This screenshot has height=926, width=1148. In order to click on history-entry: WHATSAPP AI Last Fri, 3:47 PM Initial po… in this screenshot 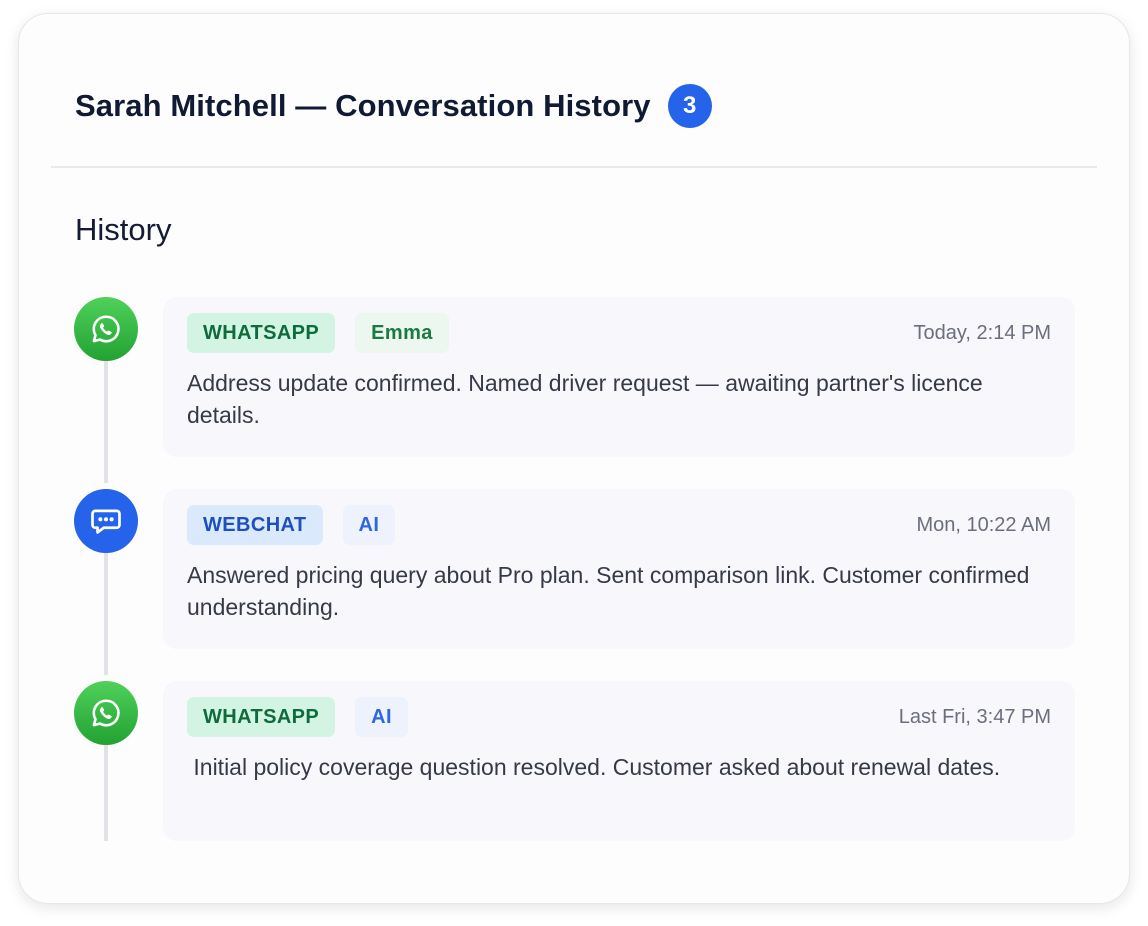, I will do `click(619, 761)`.